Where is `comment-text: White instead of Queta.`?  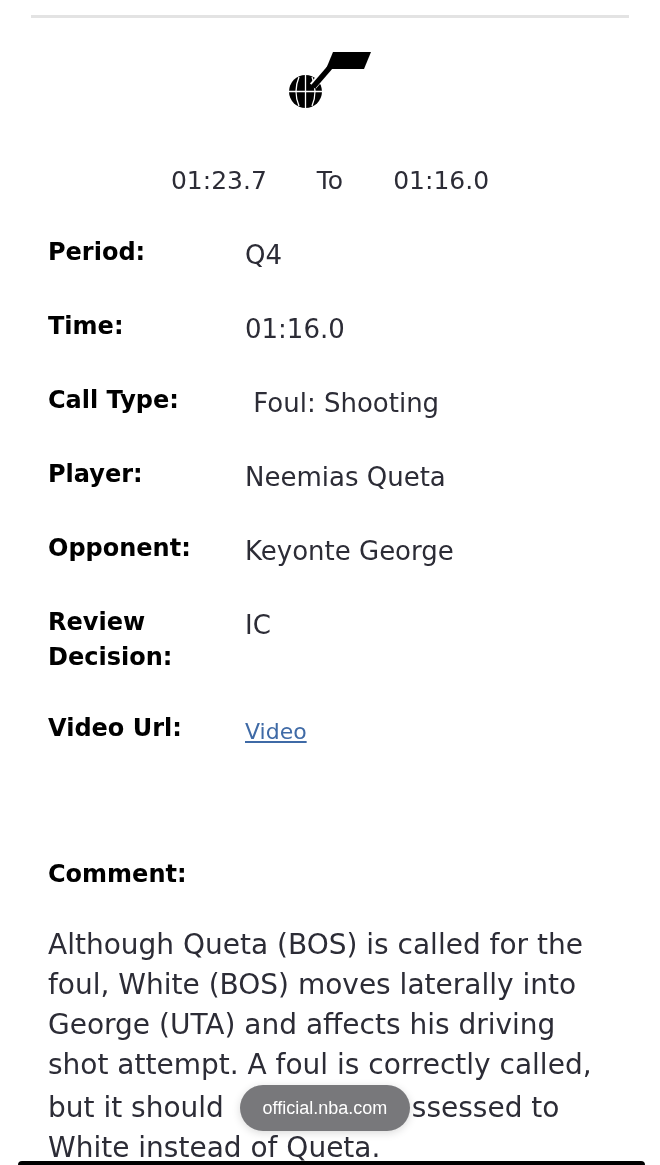
comment-text: White instead of Queta. is located at coordinates (214, 1148).